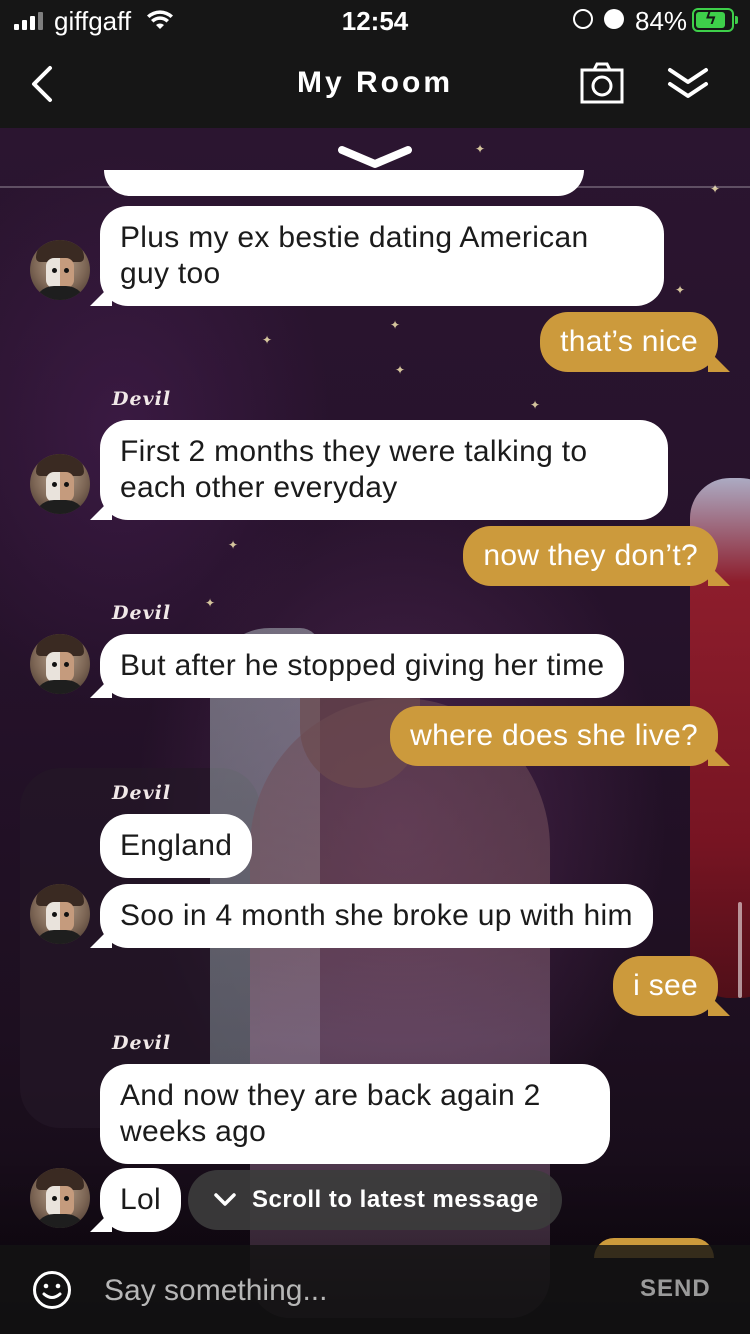  What do you see at coordinates (629, 342) in the screenshot?
I see `message-bubble-outgoing: that’s nice` at bounding box center [629, 342].